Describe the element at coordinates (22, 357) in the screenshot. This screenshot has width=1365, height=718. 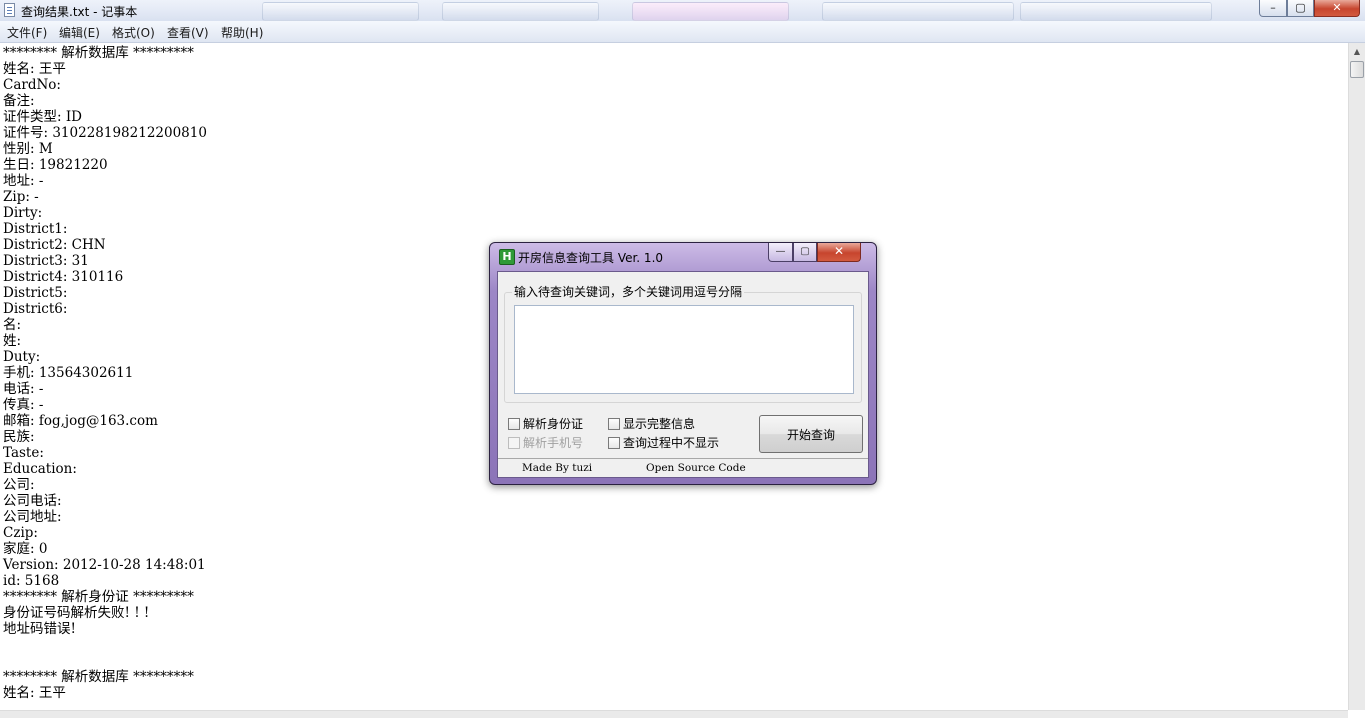
I see `document-line: Duty:` at that location.